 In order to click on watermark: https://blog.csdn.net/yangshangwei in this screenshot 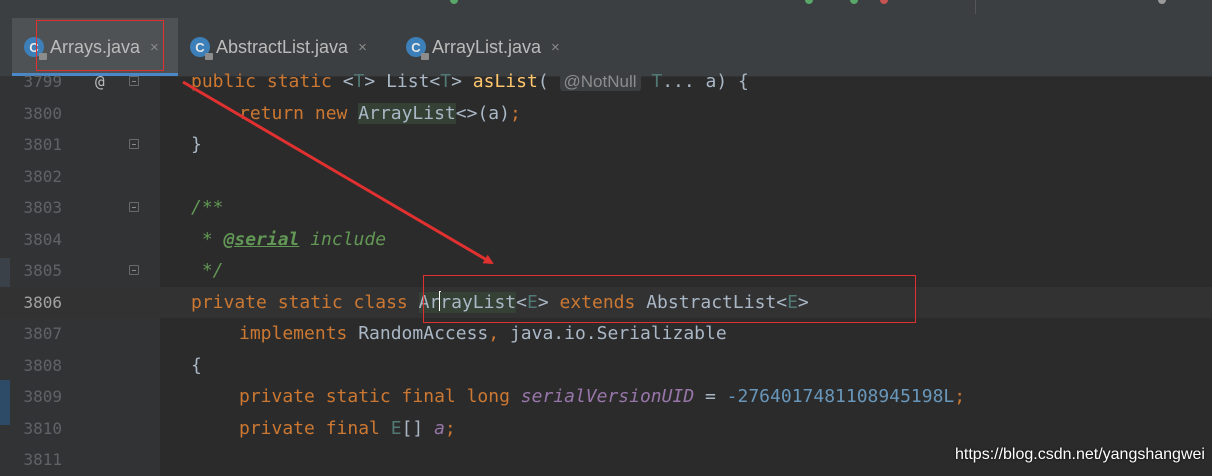, I will do `click(1080, 454)`.